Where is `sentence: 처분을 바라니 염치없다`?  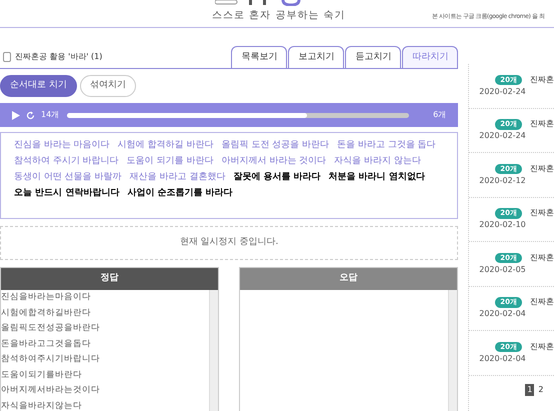 sentence: 처분을 바라니 염치없다 is located at coordinates (376, 177).